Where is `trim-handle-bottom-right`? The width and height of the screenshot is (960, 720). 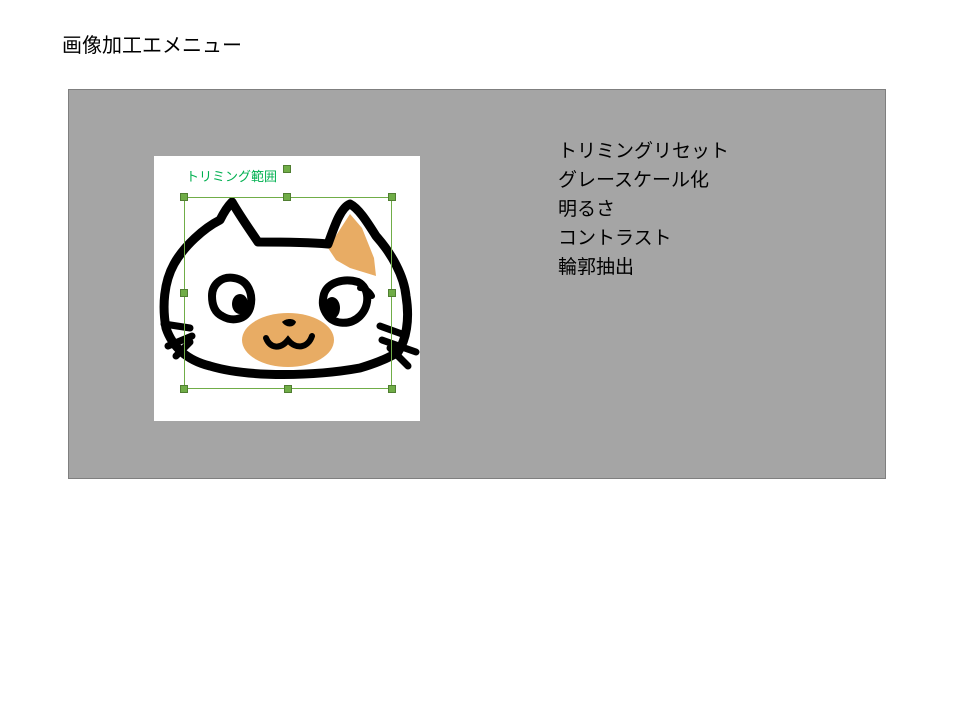 trim-handle-bottom-right is located at coordinates (392, 389).